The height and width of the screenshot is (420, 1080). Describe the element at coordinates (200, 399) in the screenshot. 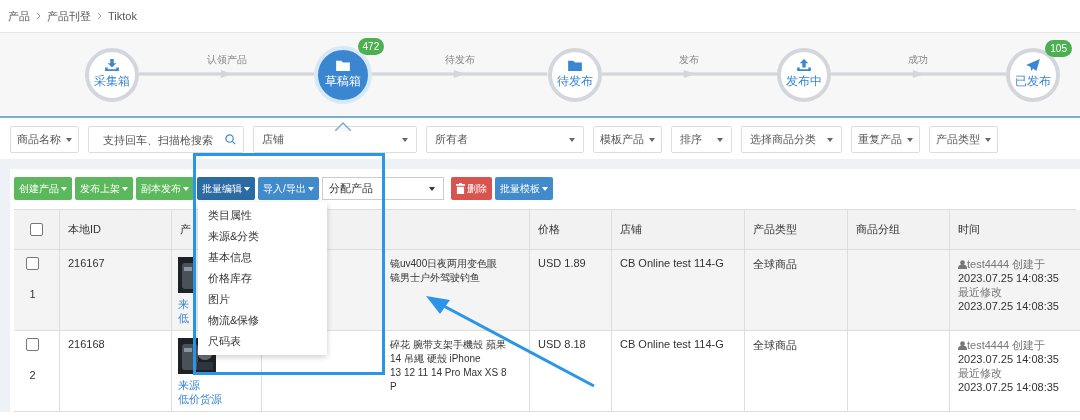

I see `source-link: 低价货源` at that location.